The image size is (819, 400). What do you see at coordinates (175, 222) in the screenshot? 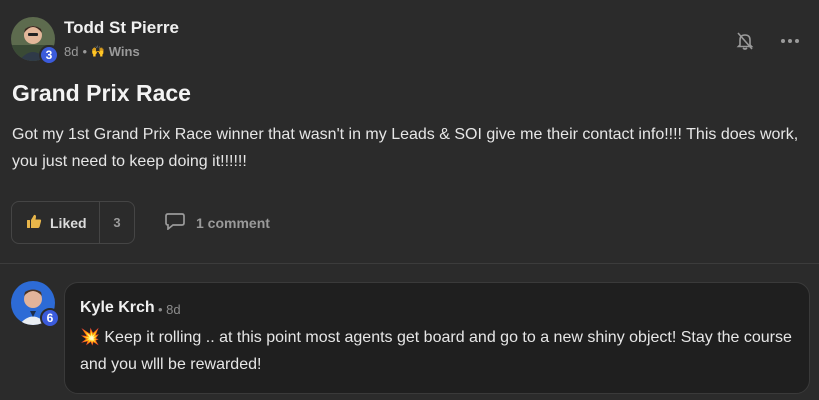
I see `comment-icon` at bounding box center [175, 222].